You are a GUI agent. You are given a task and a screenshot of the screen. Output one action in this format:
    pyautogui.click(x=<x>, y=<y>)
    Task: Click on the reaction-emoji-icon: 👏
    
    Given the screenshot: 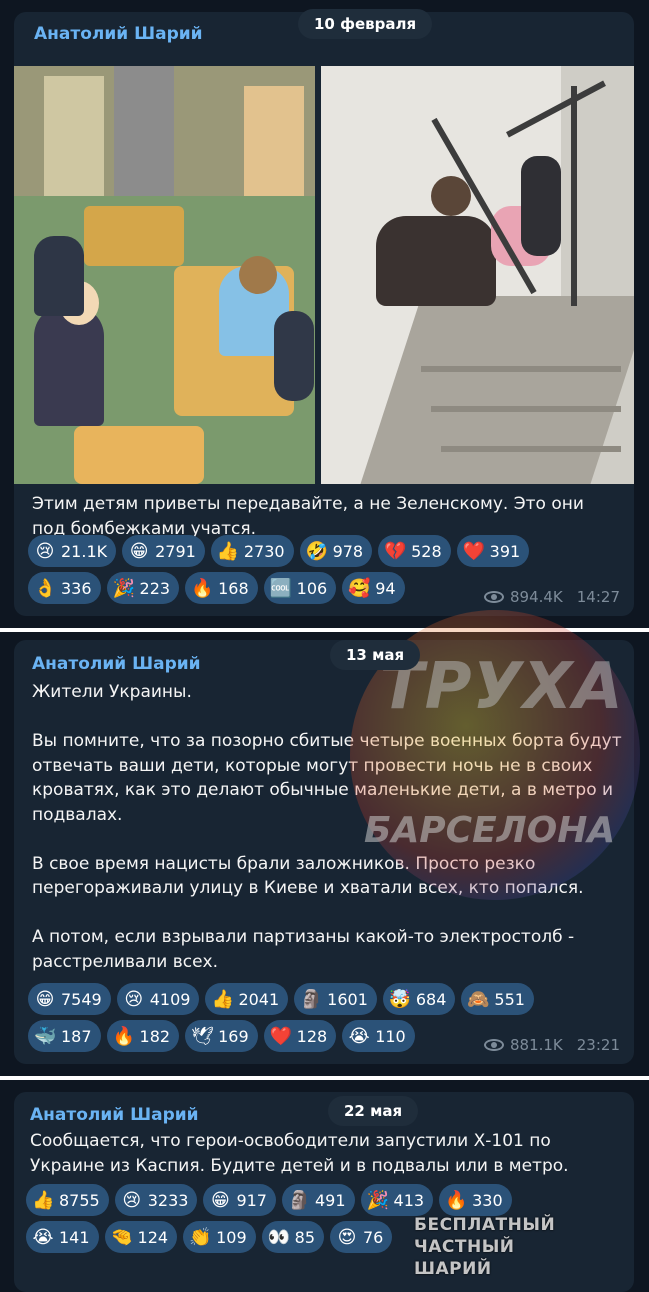 What is the action you would take?
    pyautogui.click(x=200, y=1237)
    